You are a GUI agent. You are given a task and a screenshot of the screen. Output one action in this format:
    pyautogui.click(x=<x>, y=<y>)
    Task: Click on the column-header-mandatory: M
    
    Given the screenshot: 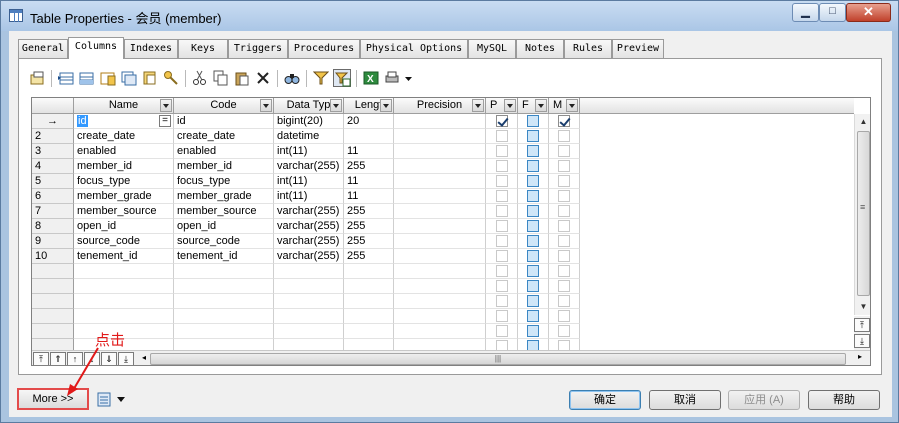 What is the action you would take?
    pyautogui.click(x=564, y=106)
    